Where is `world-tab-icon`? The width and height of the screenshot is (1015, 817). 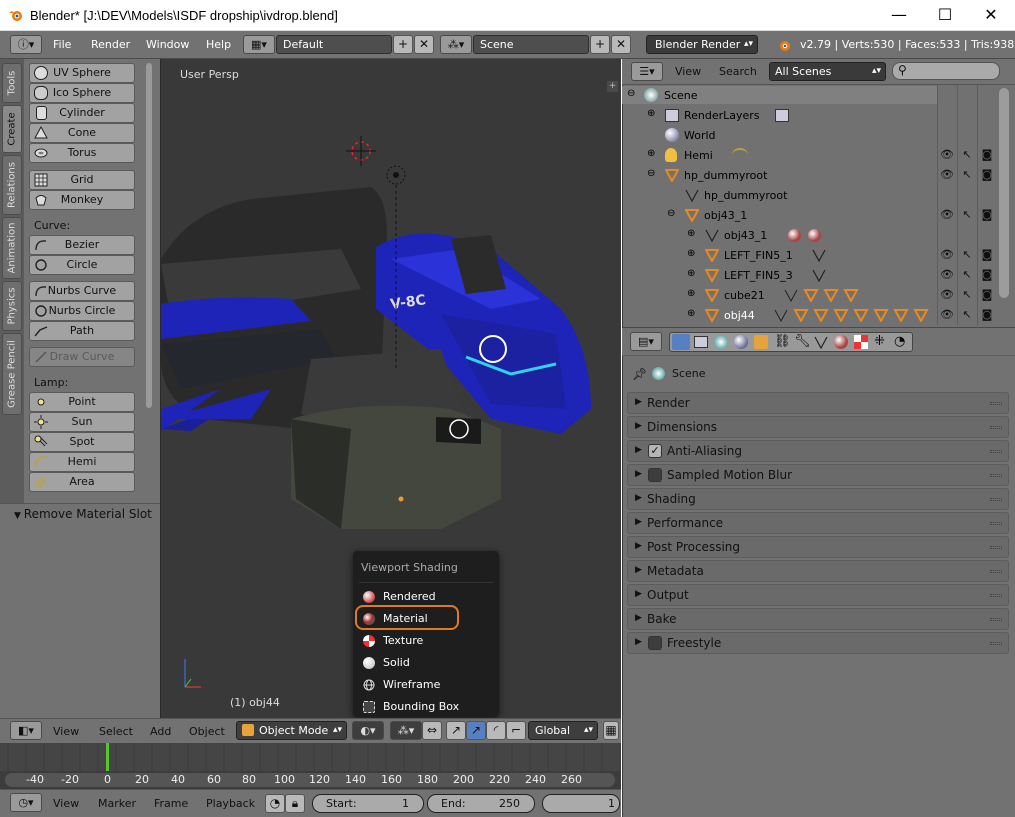 world-tab-icon is located at coordinates (741, 342).